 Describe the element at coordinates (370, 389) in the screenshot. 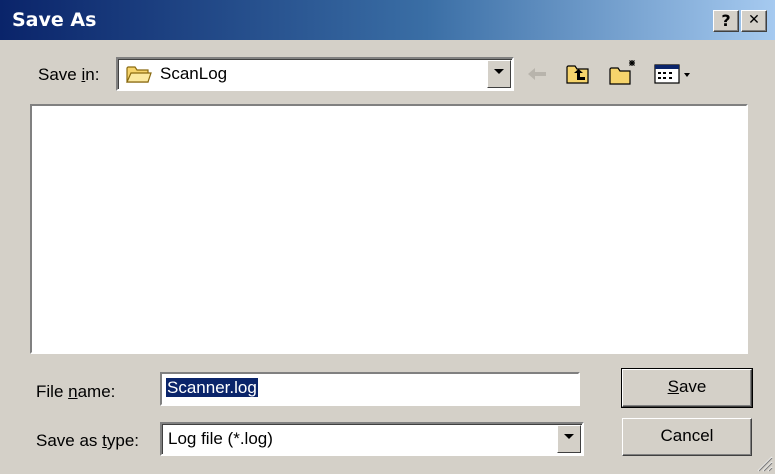

I see `file-name-input: Scanner.log` at that location.